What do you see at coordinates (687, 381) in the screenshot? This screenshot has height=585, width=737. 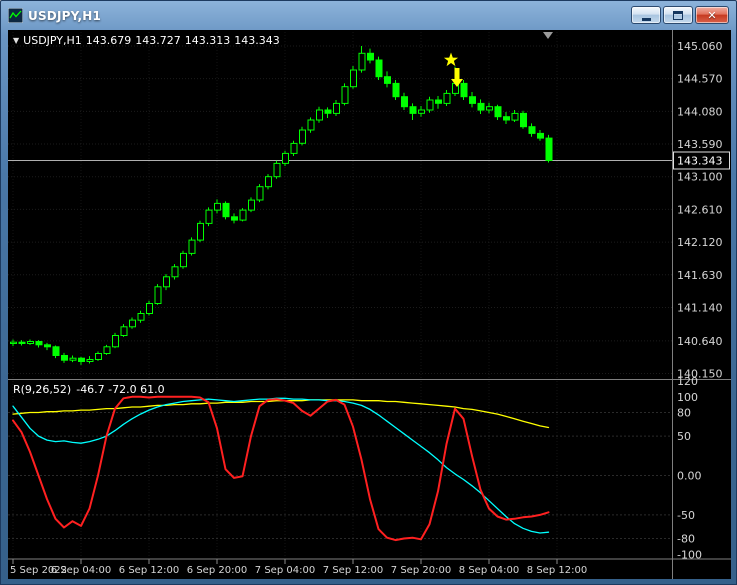 I see `svg-text: 120` at bounding box center [687, 381].